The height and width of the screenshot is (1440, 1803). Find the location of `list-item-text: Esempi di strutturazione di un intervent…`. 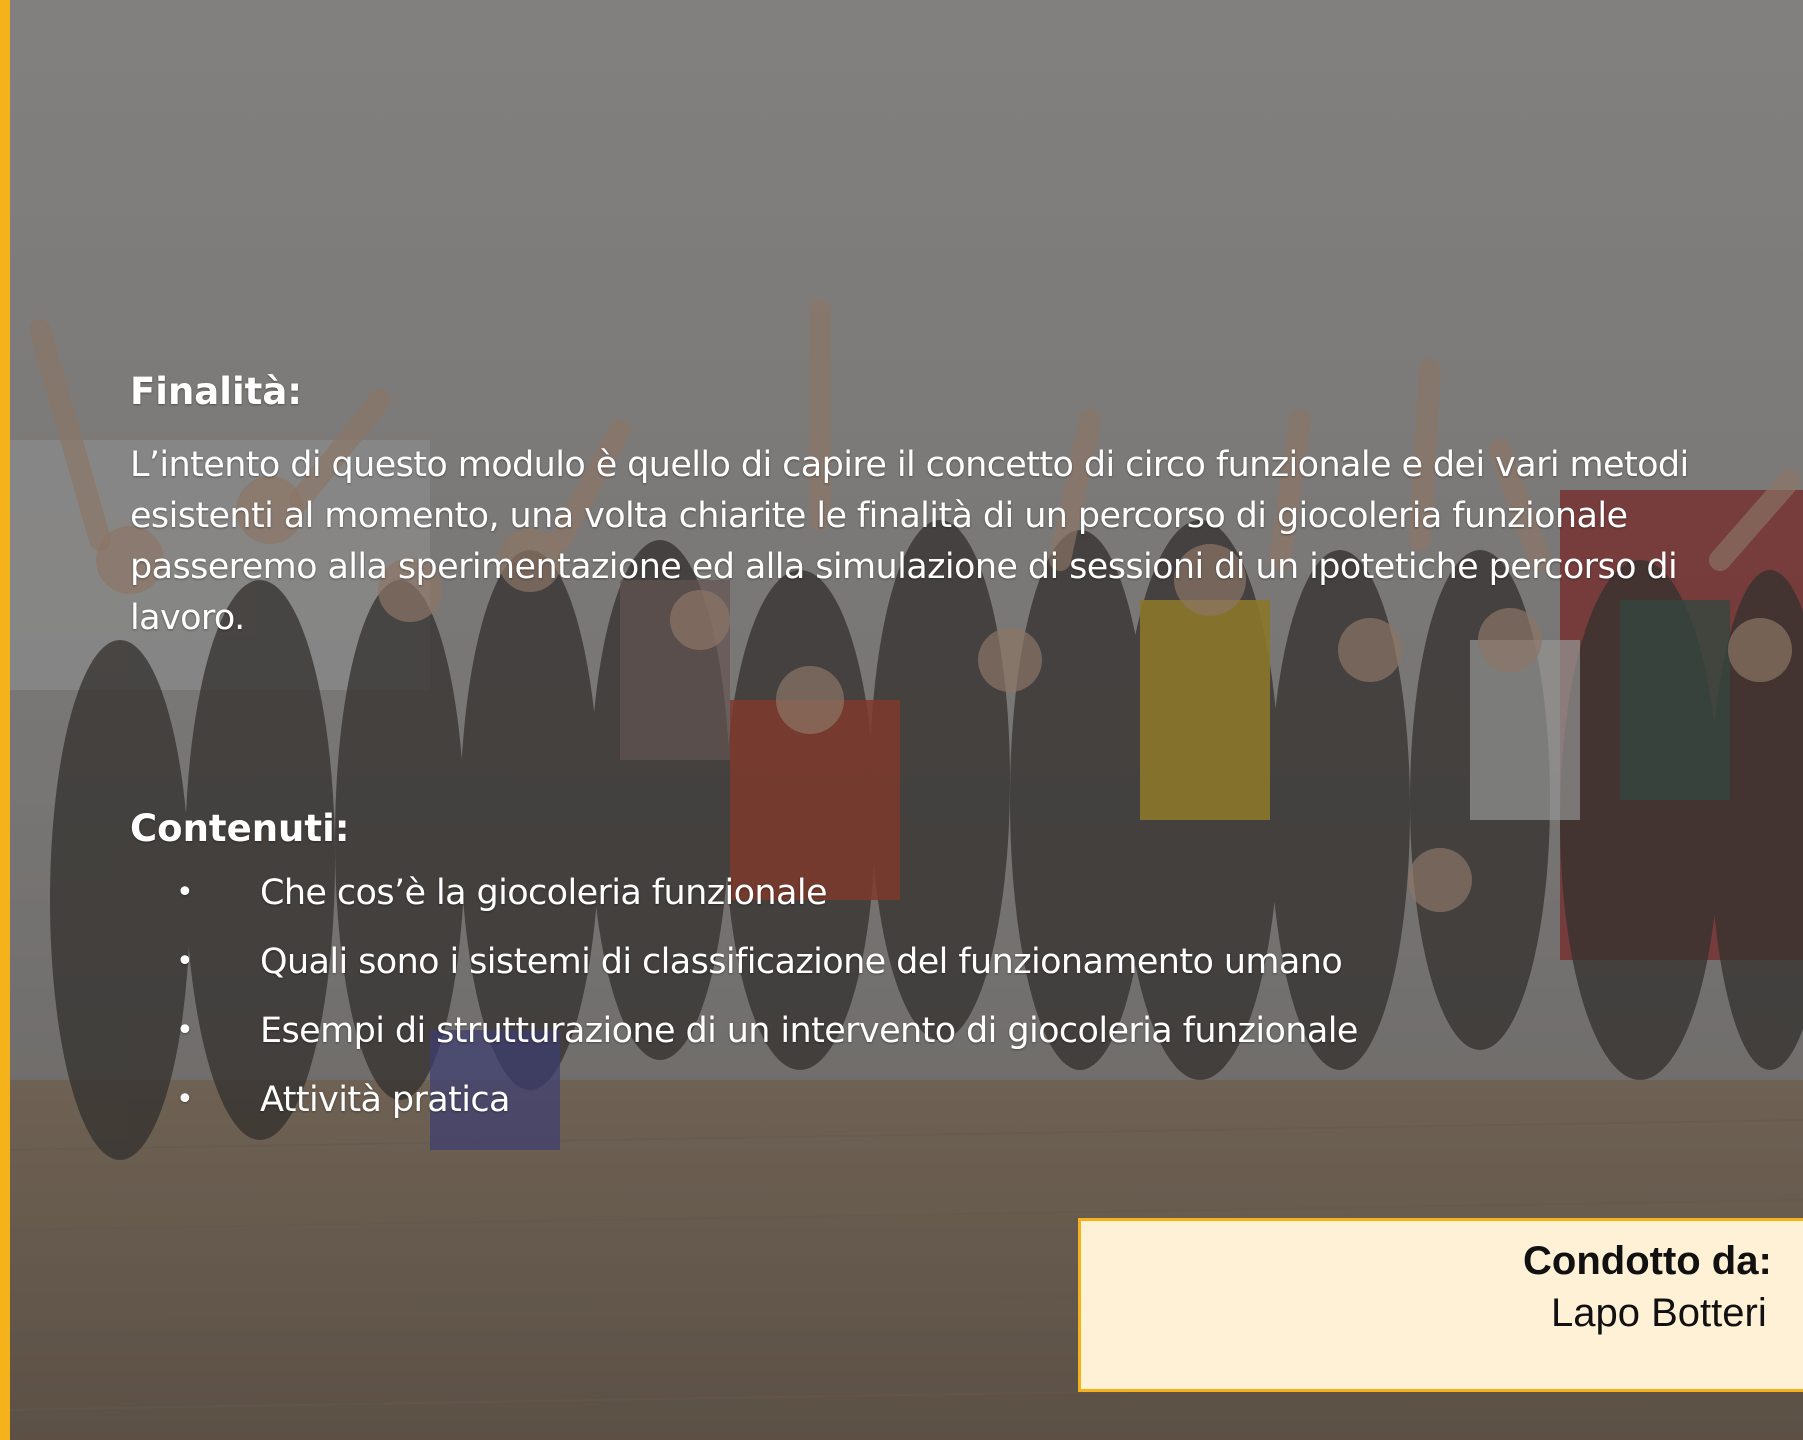

list-item-text: Esempi di strutturazione di un intervent… is located at coordinates (809, 1031).